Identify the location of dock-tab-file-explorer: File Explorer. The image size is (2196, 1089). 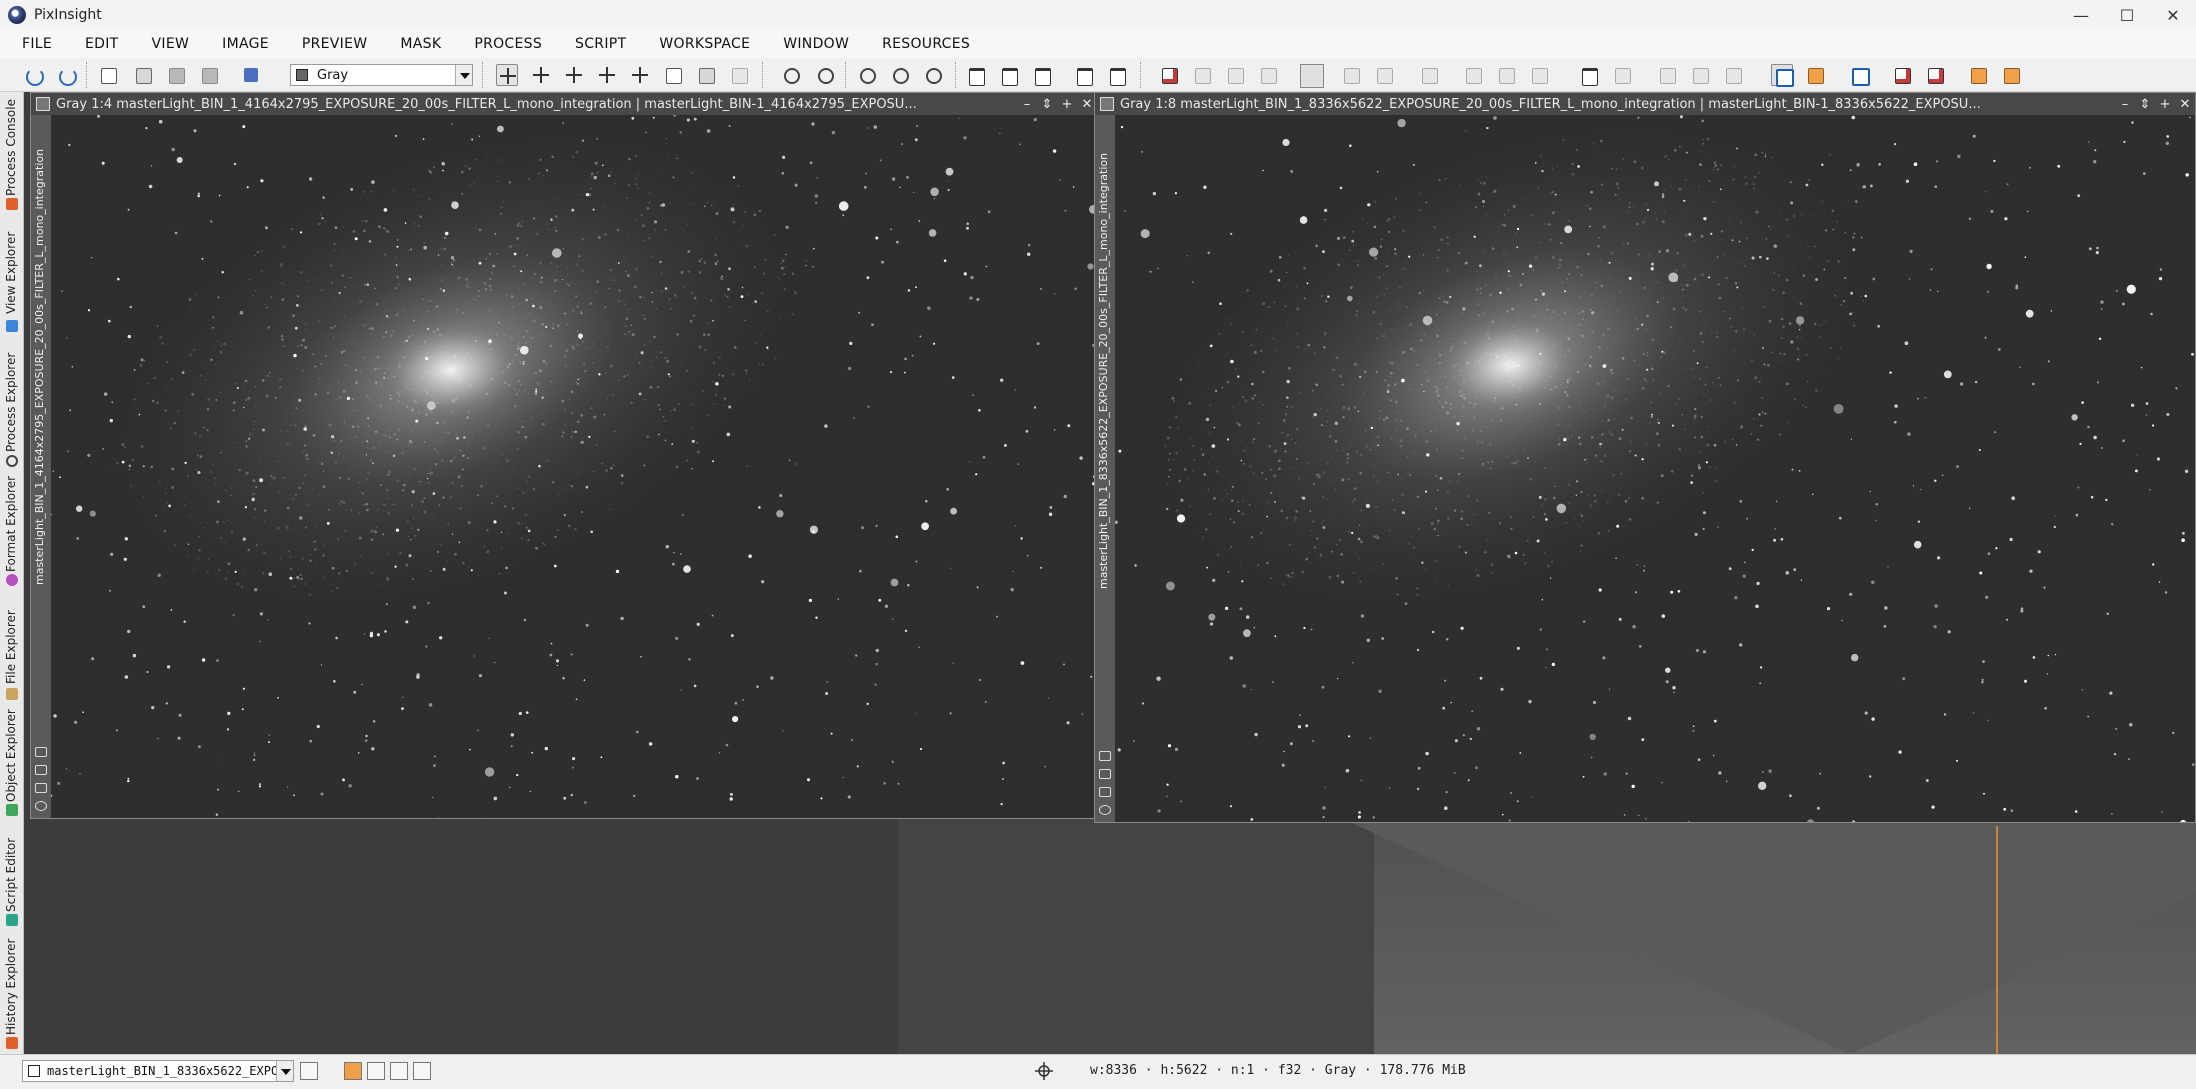
(12, 647).